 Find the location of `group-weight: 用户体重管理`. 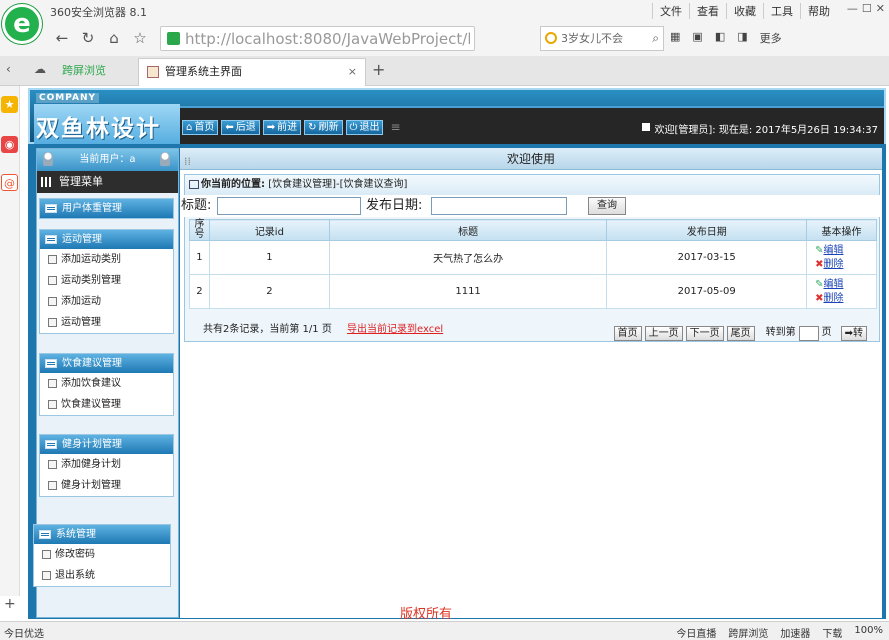

group-weight: 用户体重管理 is located at coordinates (106, 208).